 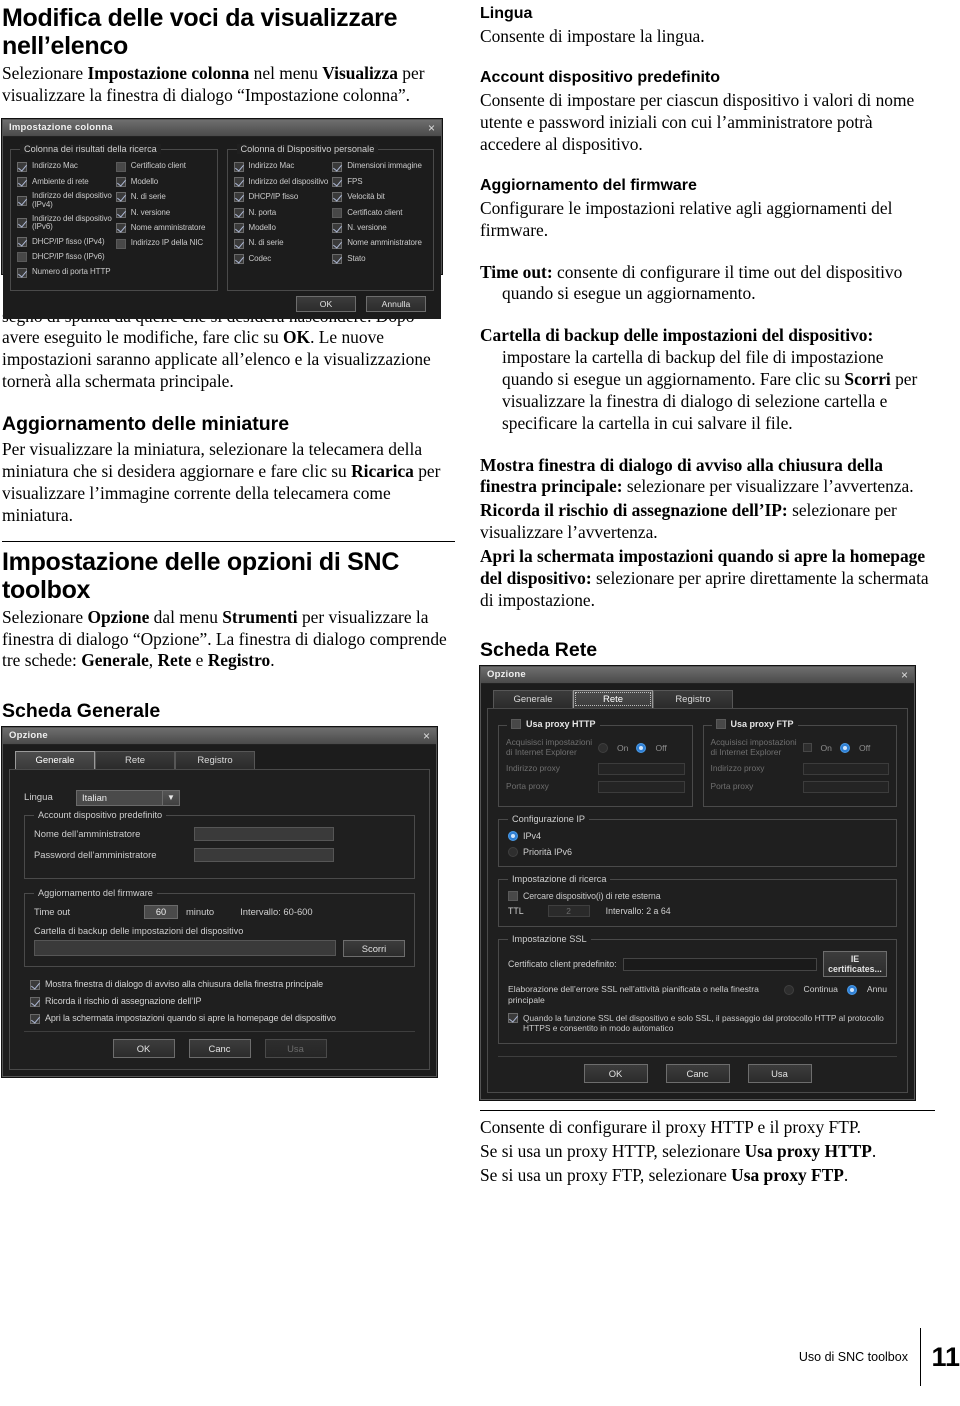 What do you see at coordinates (281, 212) in the screenshot?
I see `checkbox-row: N. porta` at bounding box center [281, 212].